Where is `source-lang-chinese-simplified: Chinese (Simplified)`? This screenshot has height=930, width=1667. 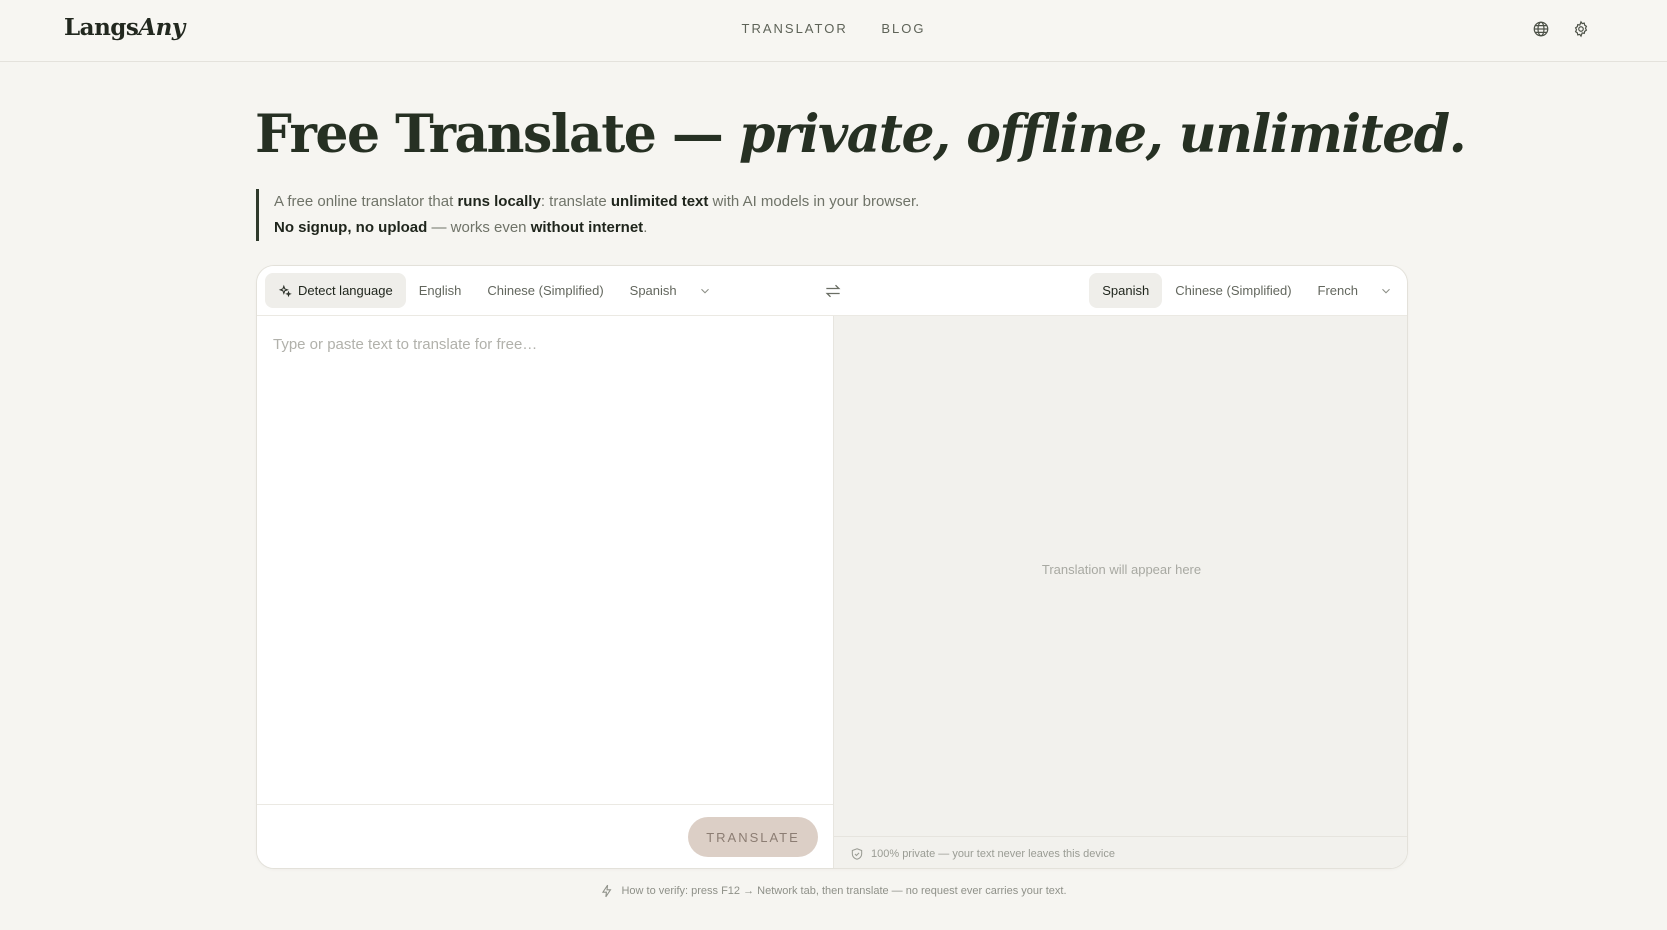
source-lang-chinese-simplified: Chinese (Simplified) is located at coordinates (545, 290).